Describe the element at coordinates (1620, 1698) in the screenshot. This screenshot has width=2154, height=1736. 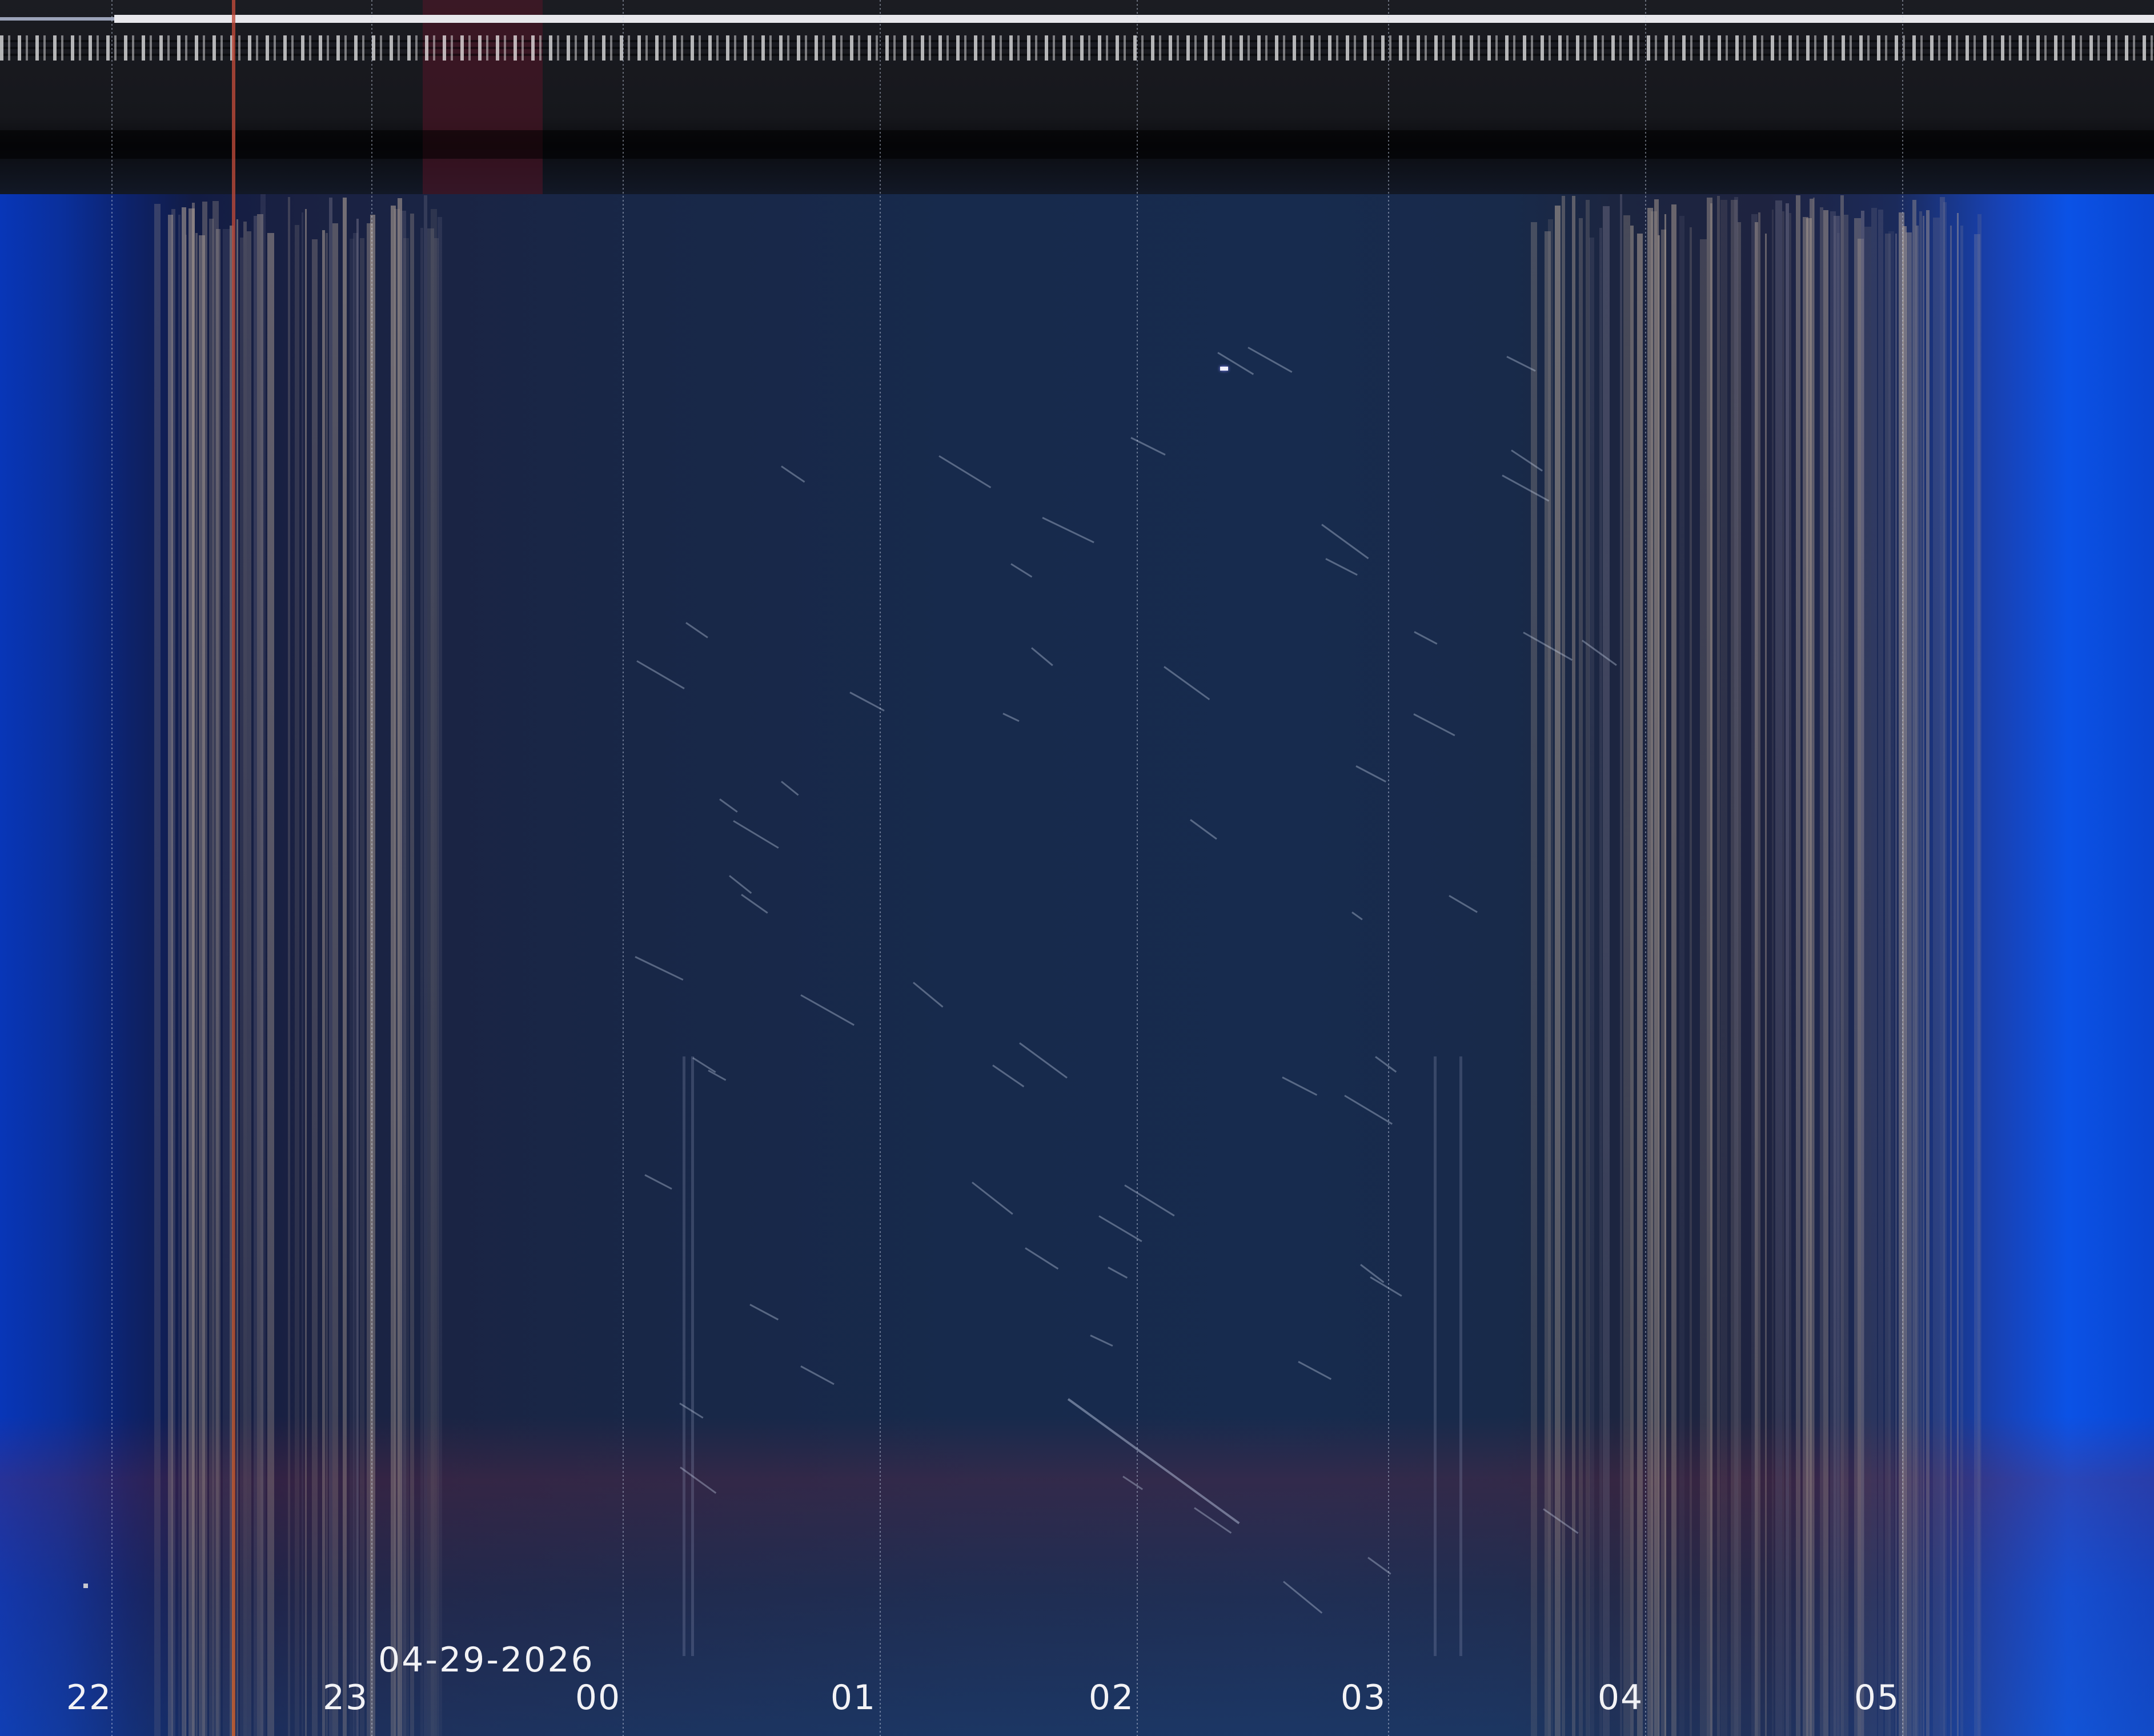
I see `hour-label-04: 04` at that location.